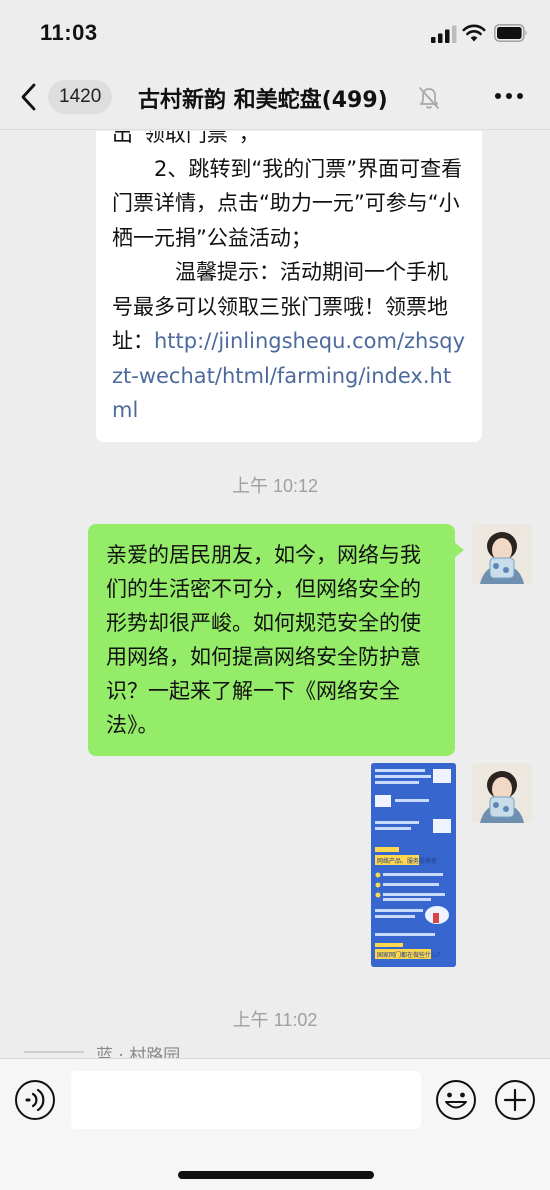 This screenshot has width=550, height=1190. I want to click on unread-count-badge: 1420, so click(80, 97).